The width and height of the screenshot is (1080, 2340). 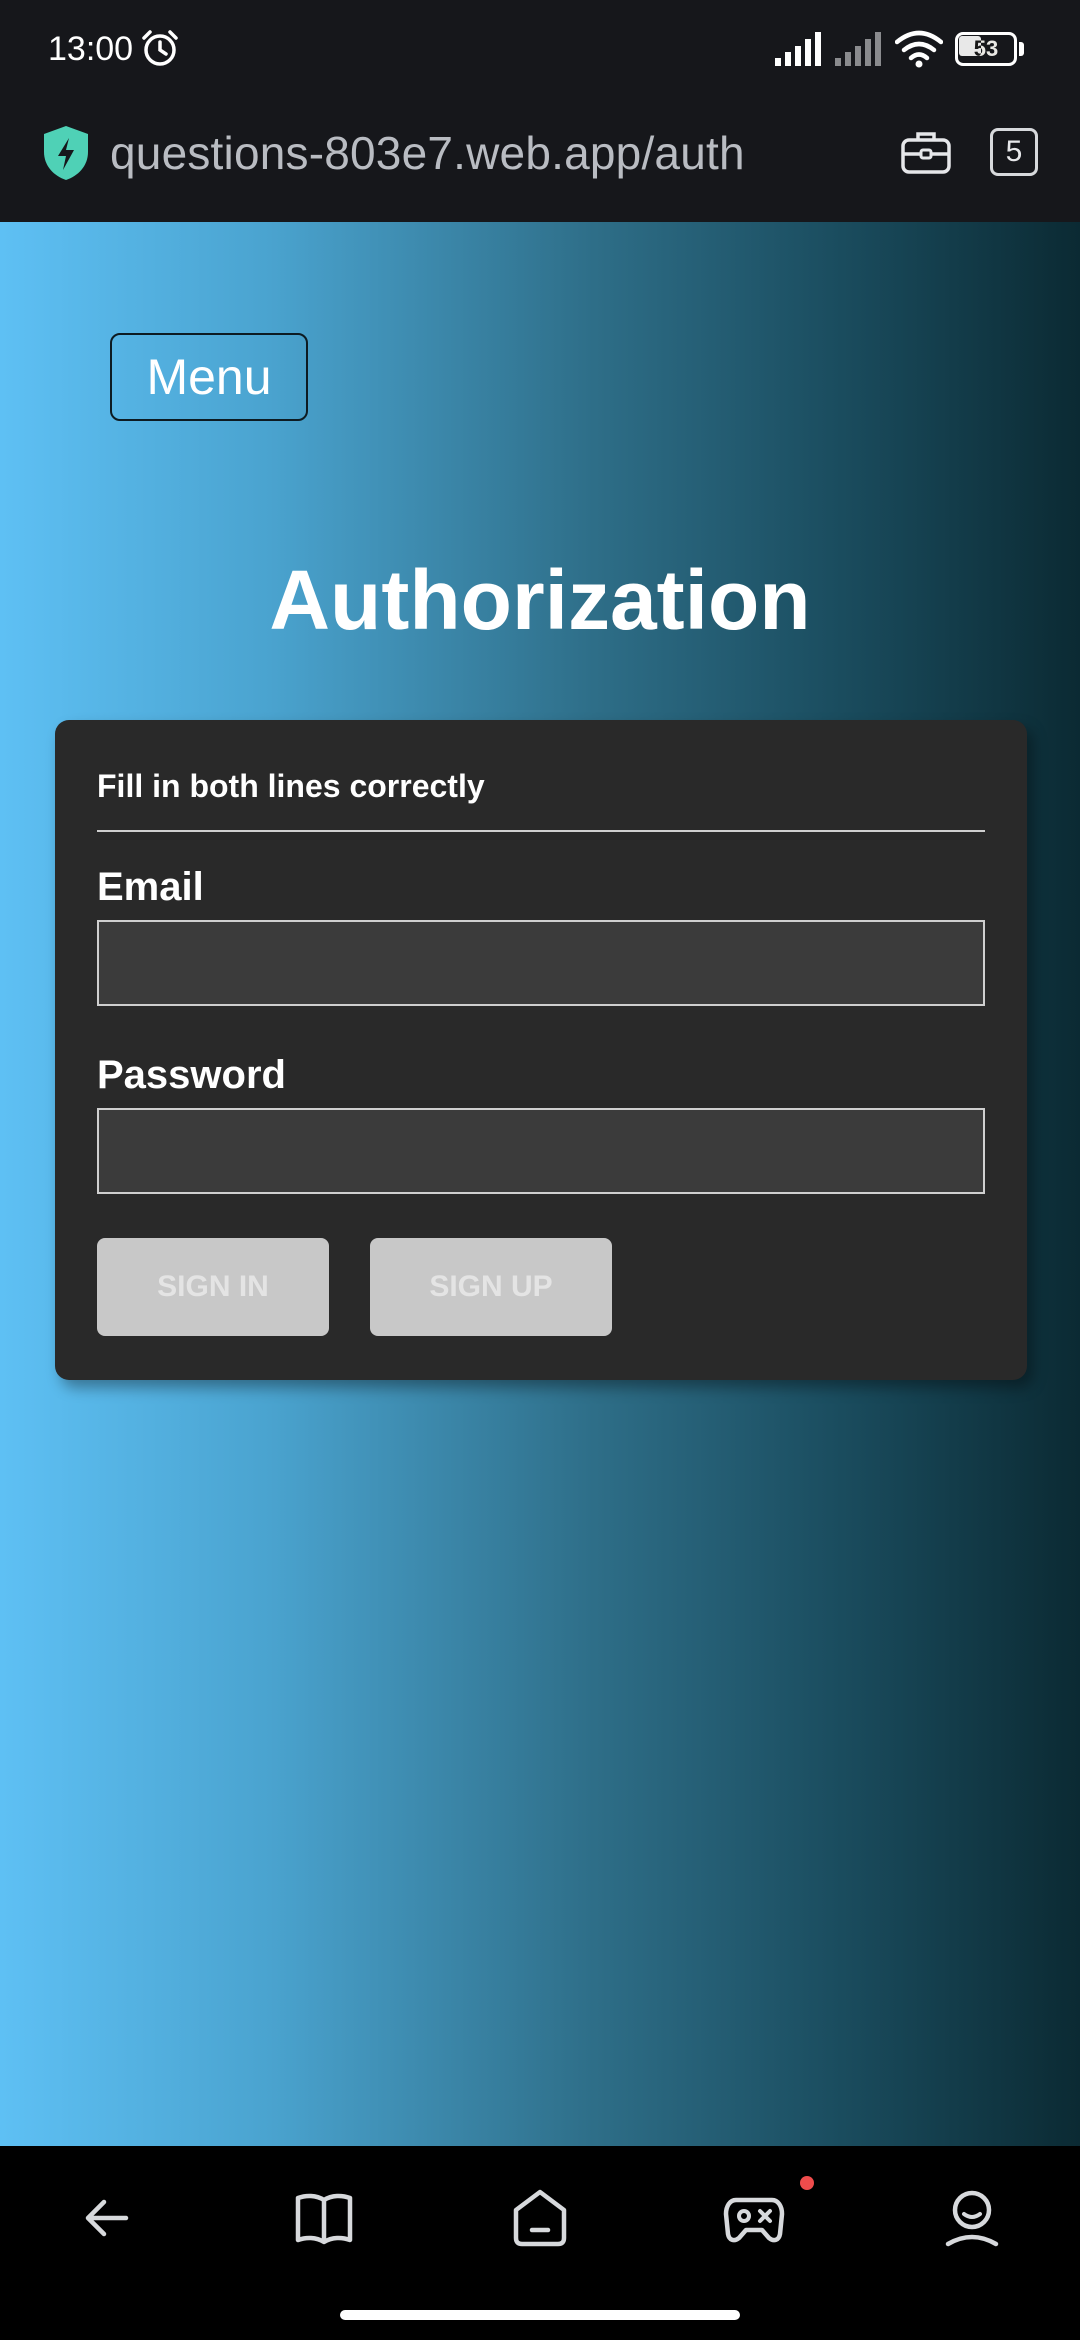 What do you see at coordinates (150, 887) in the screenshot?
I see `email-label: Email` at bounding box center [150, 887].